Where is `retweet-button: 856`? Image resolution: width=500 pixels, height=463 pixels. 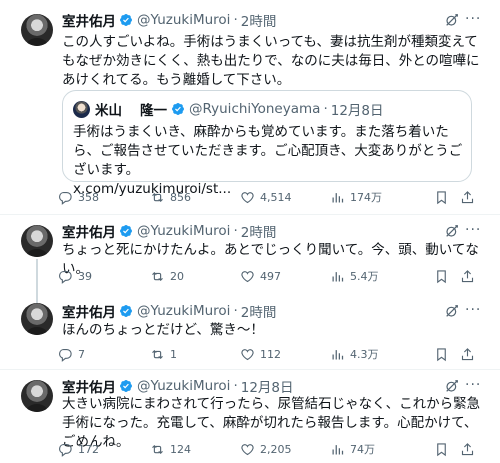 retweet-button: 856 is located at coordinates (170, 197).